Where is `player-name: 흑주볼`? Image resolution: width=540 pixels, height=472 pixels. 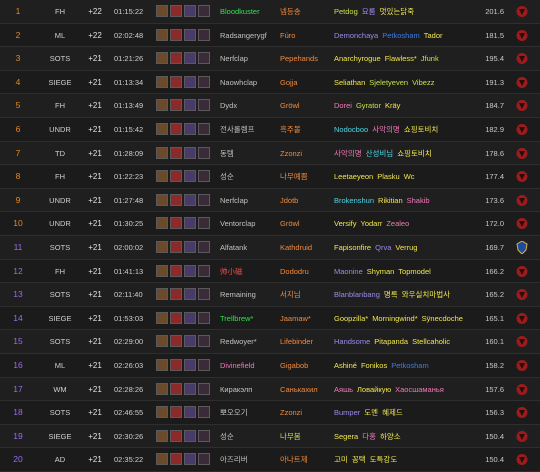 player-name: 흑주볼 is located at coordinates (306, 129).